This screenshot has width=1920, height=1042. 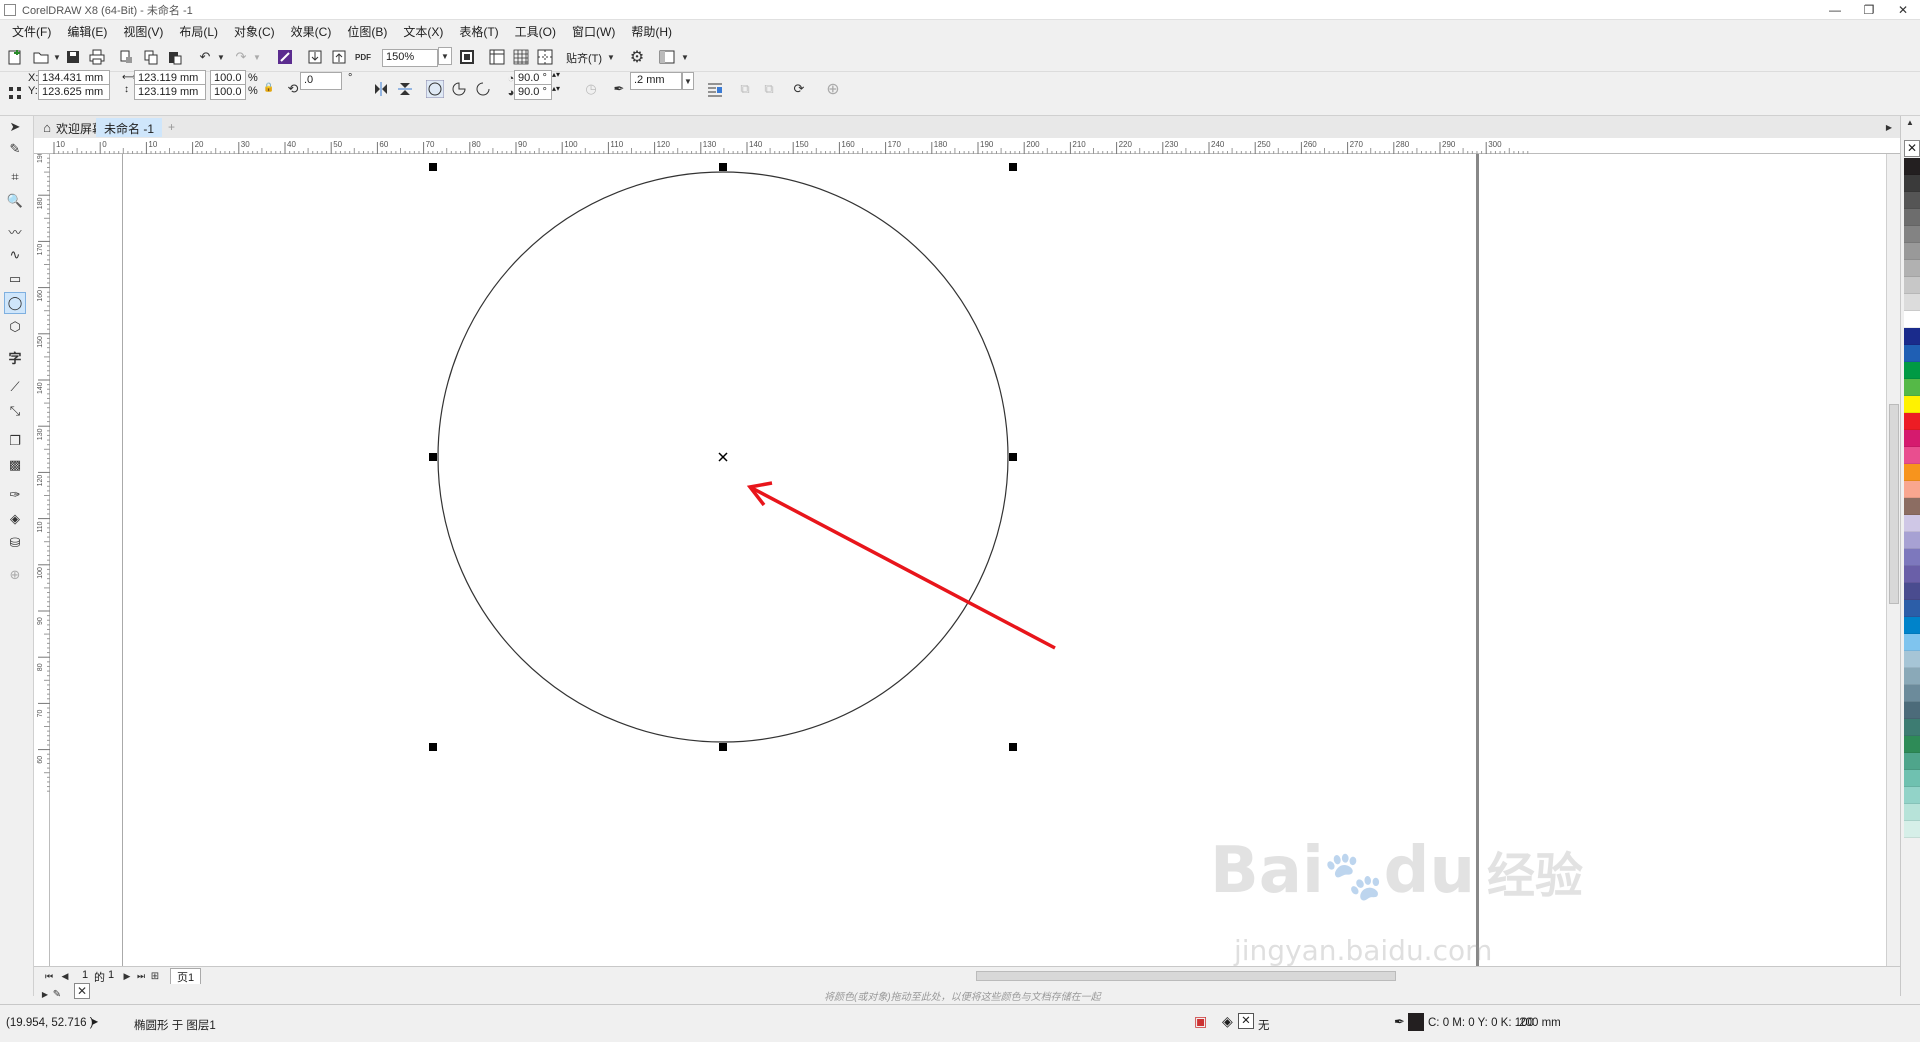 What do you see at coordinates (57, 994) in the screenshot?
I see `eyedropper-small-icon: ✎` at bounding box center [57, 994].